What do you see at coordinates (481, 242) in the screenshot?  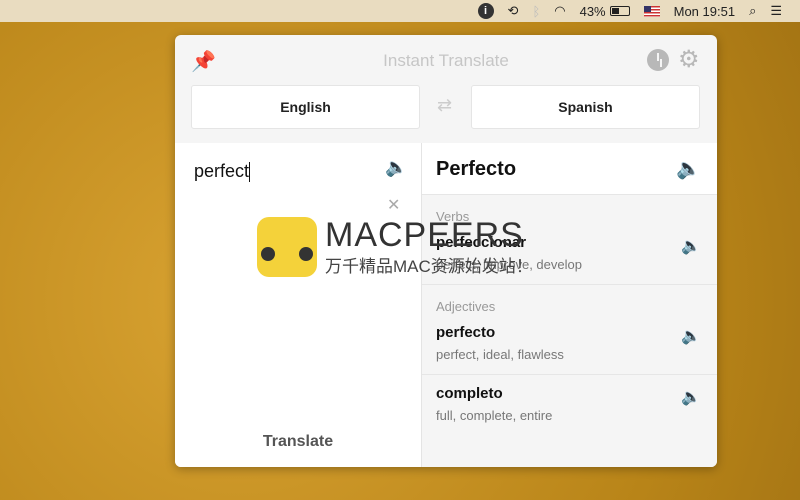 I see `word: perfeccionar` at bounding box center [481, 242].